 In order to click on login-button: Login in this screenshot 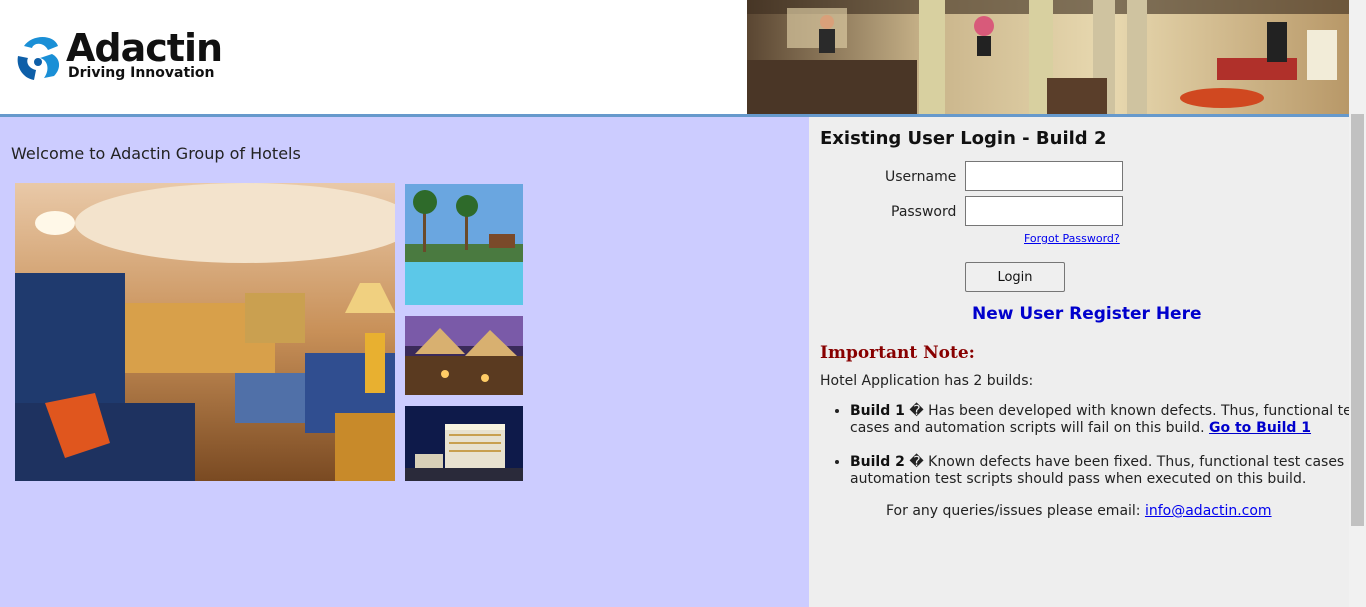, I will do `click(1015, 277)`.